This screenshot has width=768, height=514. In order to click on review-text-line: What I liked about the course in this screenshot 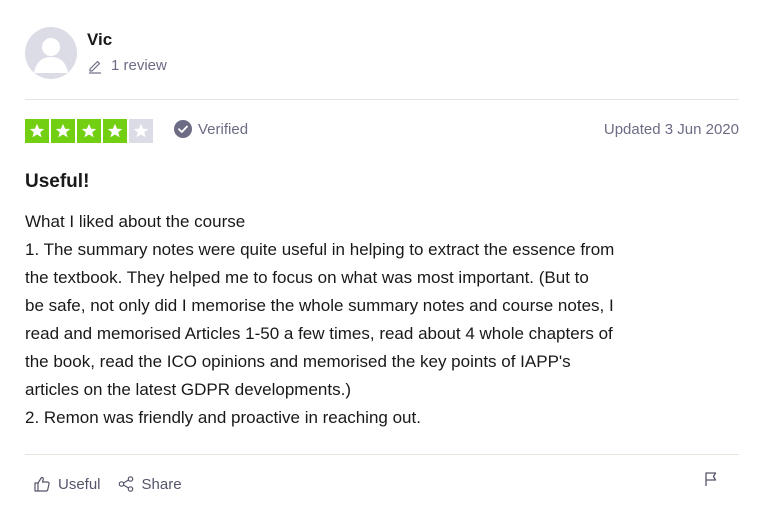, I will do `click(135, 221)`.